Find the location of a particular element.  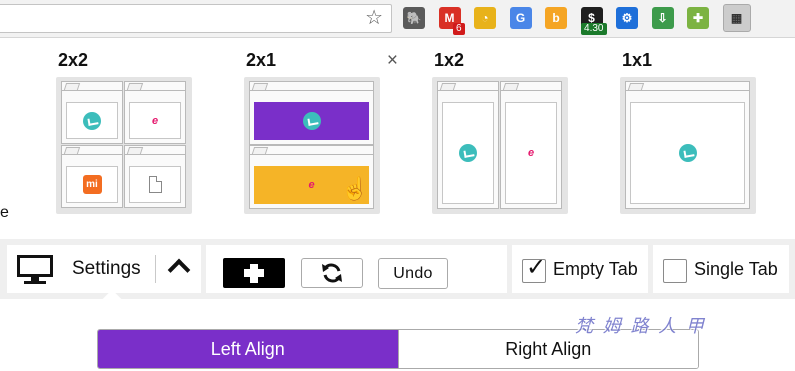

layout-title: 2x1 is located at coordinates (261, 60).